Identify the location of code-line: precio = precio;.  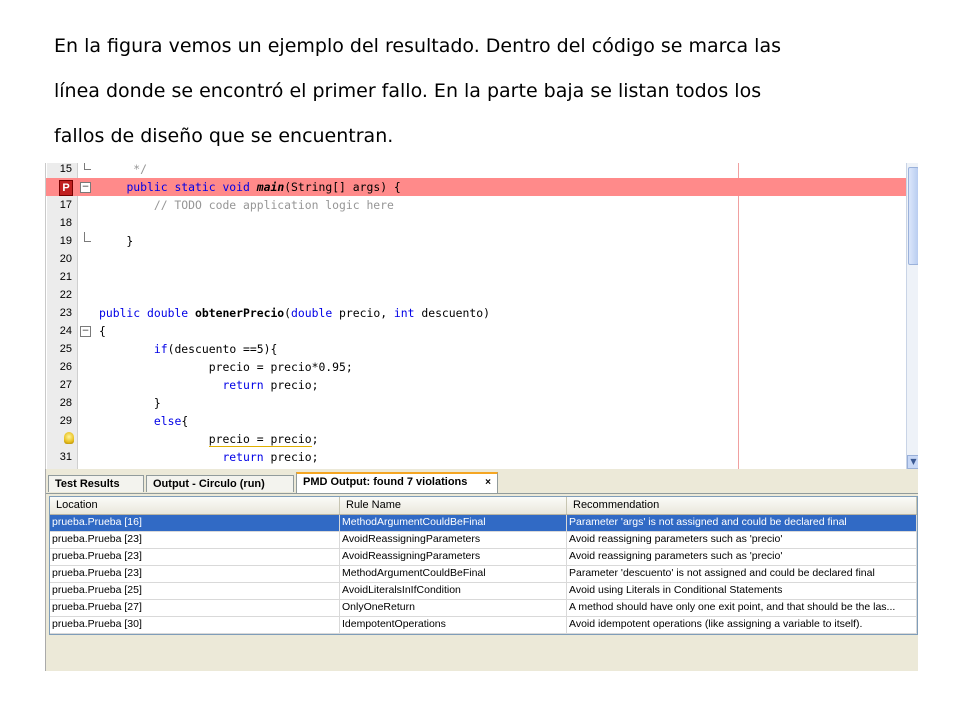
(476, 439).